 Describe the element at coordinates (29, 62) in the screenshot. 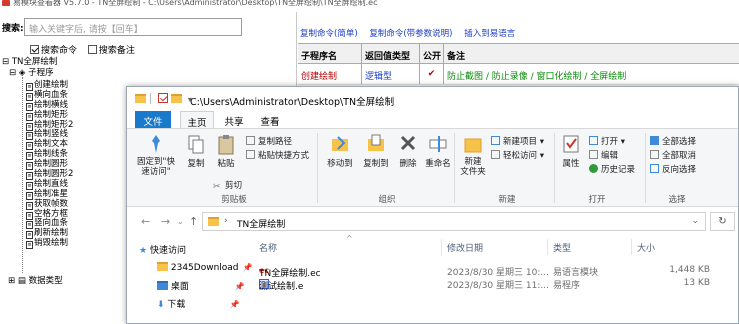

I see `tree-root: ⊟ TN全屏绘制` at that location.